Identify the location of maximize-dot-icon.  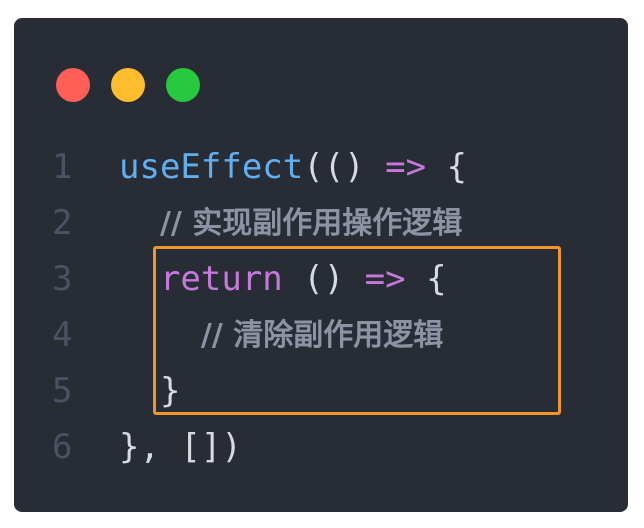
(183, 85).